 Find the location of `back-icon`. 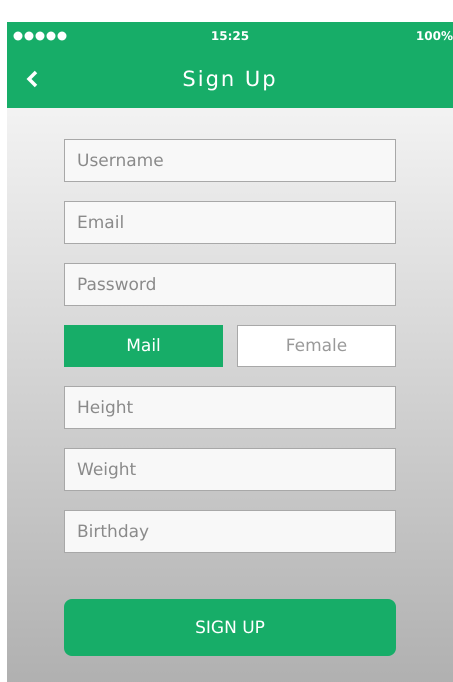

back-icon is located at coordinates (32, 79).